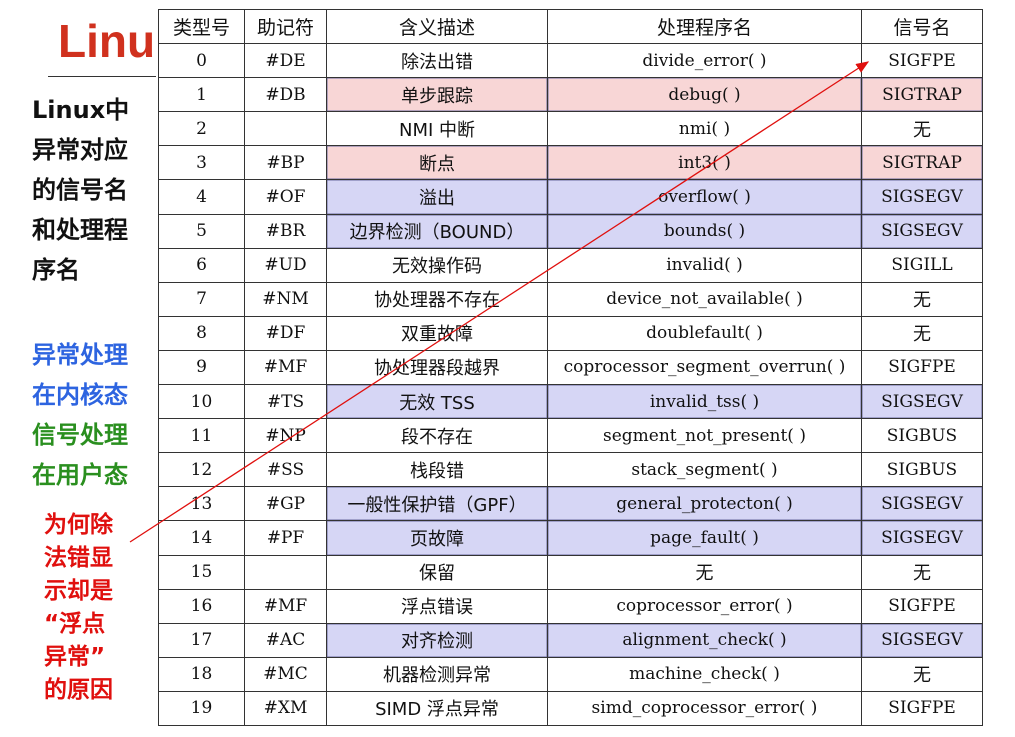 The image size is (1015, 737). What do you see at coordinates (75, 657) in the screenshot?
I see `note-line: 异常”` at bounding box center [75, 657].